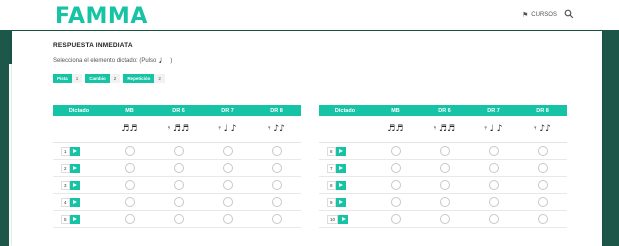  I want to click on badge-pista: Pista 1, so click(68, 78).